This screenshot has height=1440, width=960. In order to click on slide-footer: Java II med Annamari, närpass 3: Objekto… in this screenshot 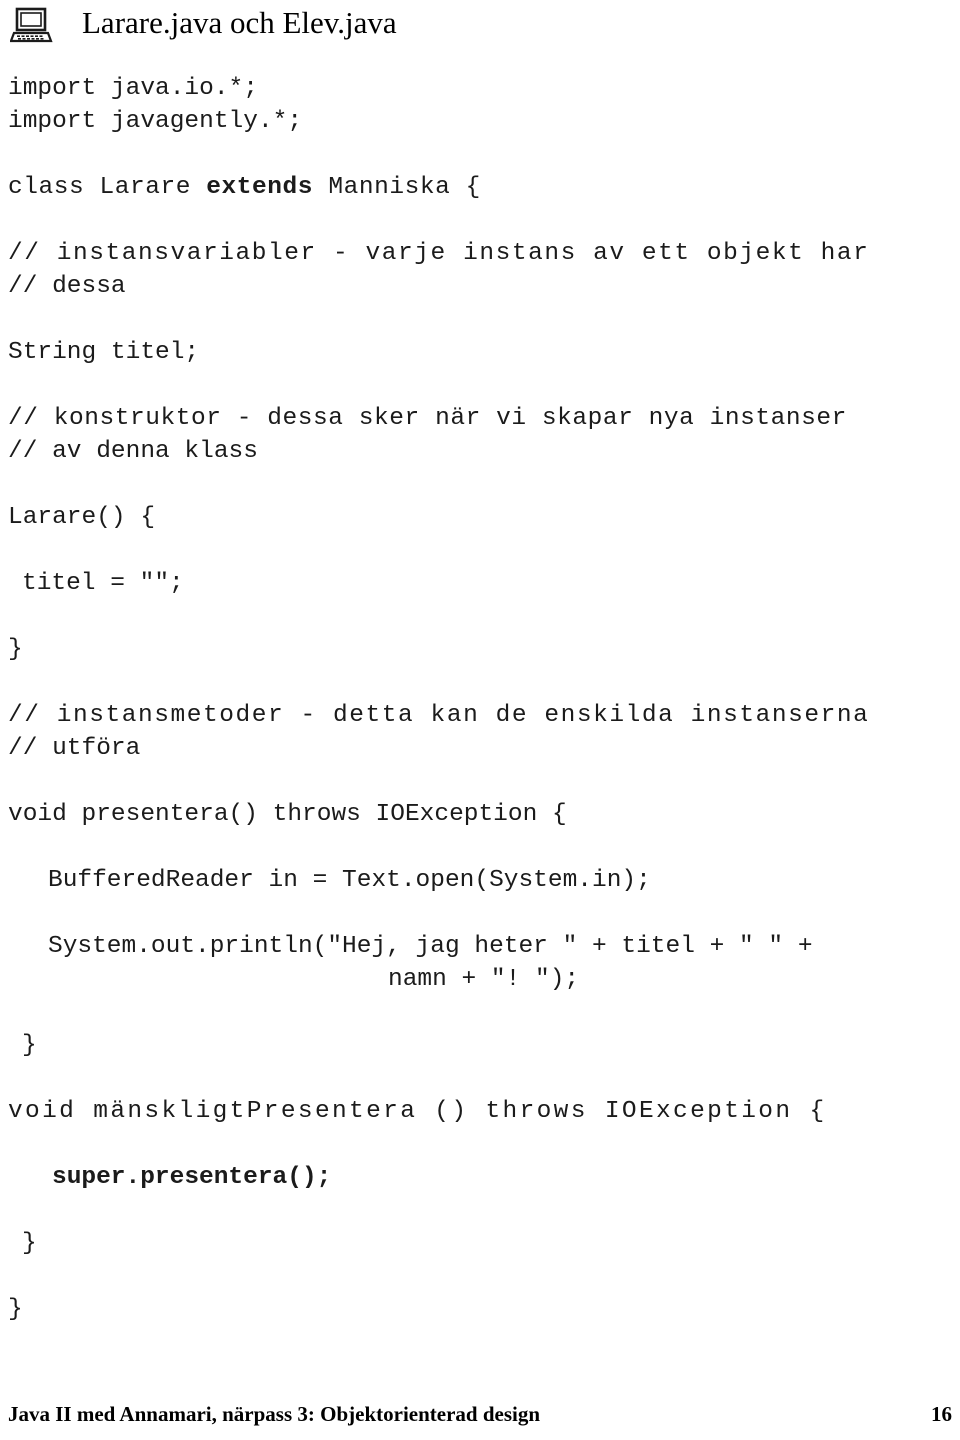, I will do `click(480, 1417)`.